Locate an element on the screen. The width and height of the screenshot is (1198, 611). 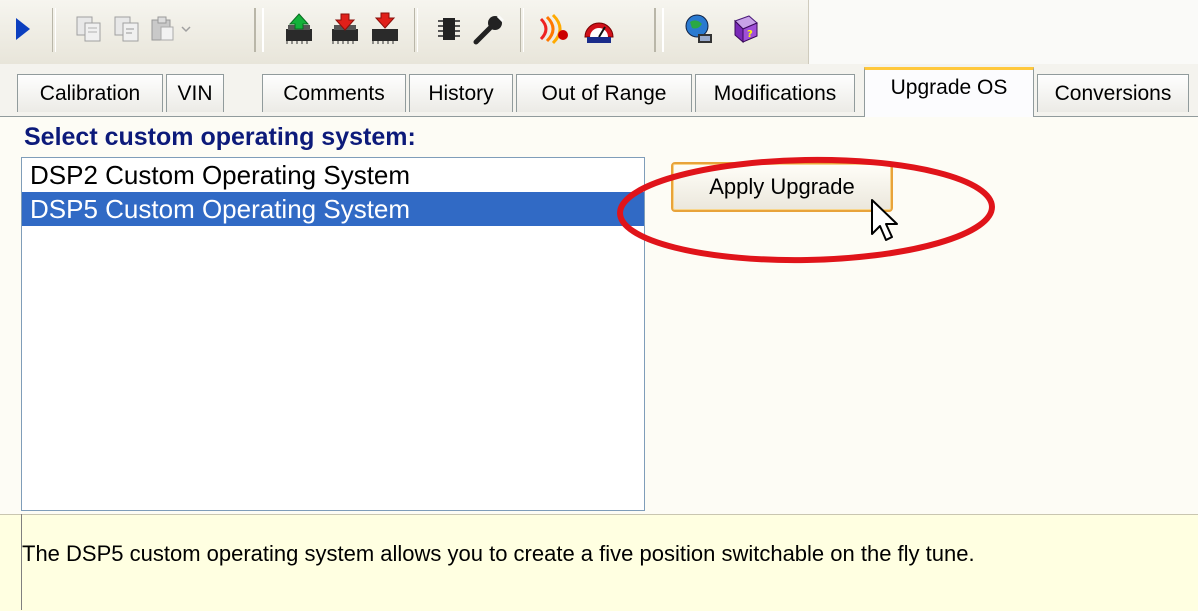
tab-modifications: Modifications is located at coordinates (775, 93).